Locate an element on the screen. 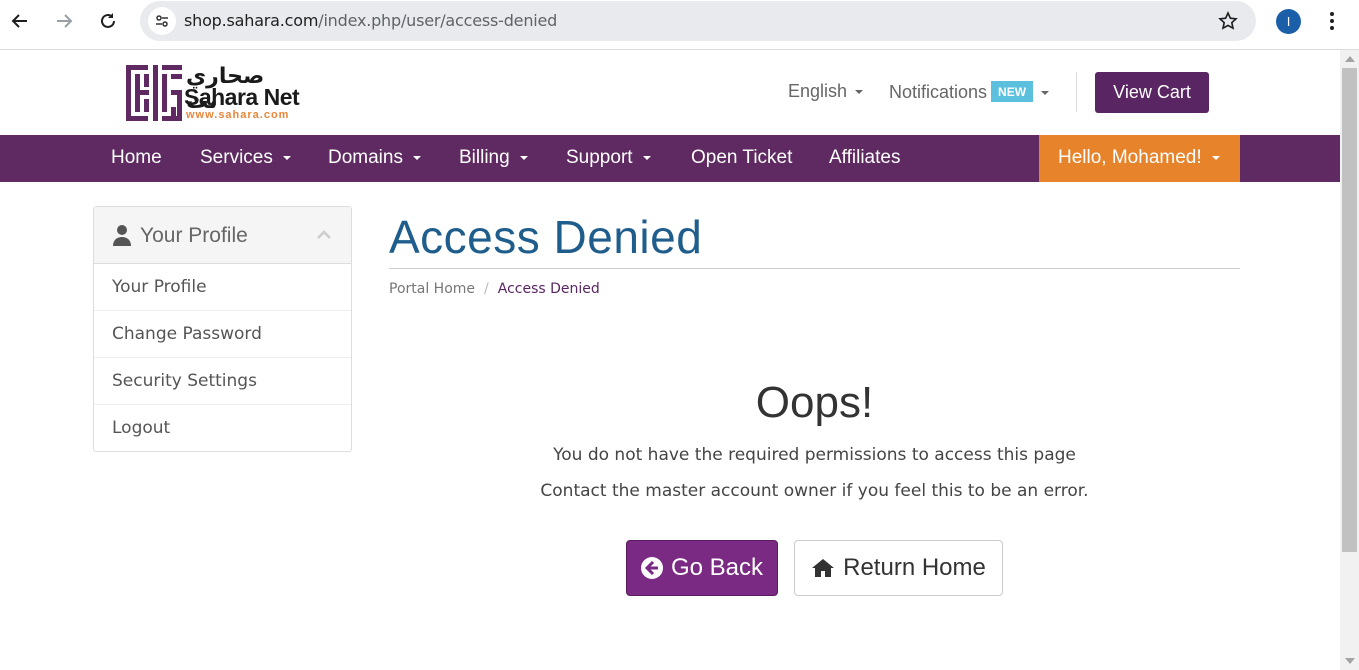  nav-item-services: Services is located at coordinates (245, 158).